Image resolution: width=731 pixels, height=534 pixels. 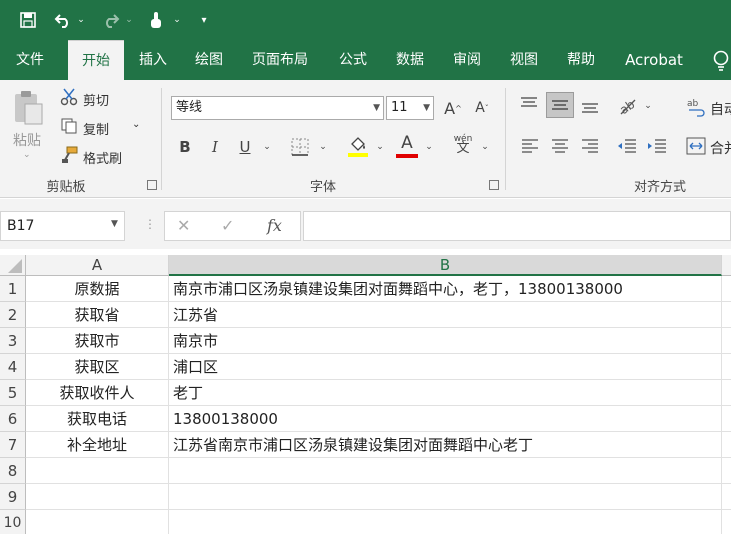 What do you see at coordinates (590, 108) in the screenshot?
I see `align-bottom-icon` at bounding box center [590, 108].